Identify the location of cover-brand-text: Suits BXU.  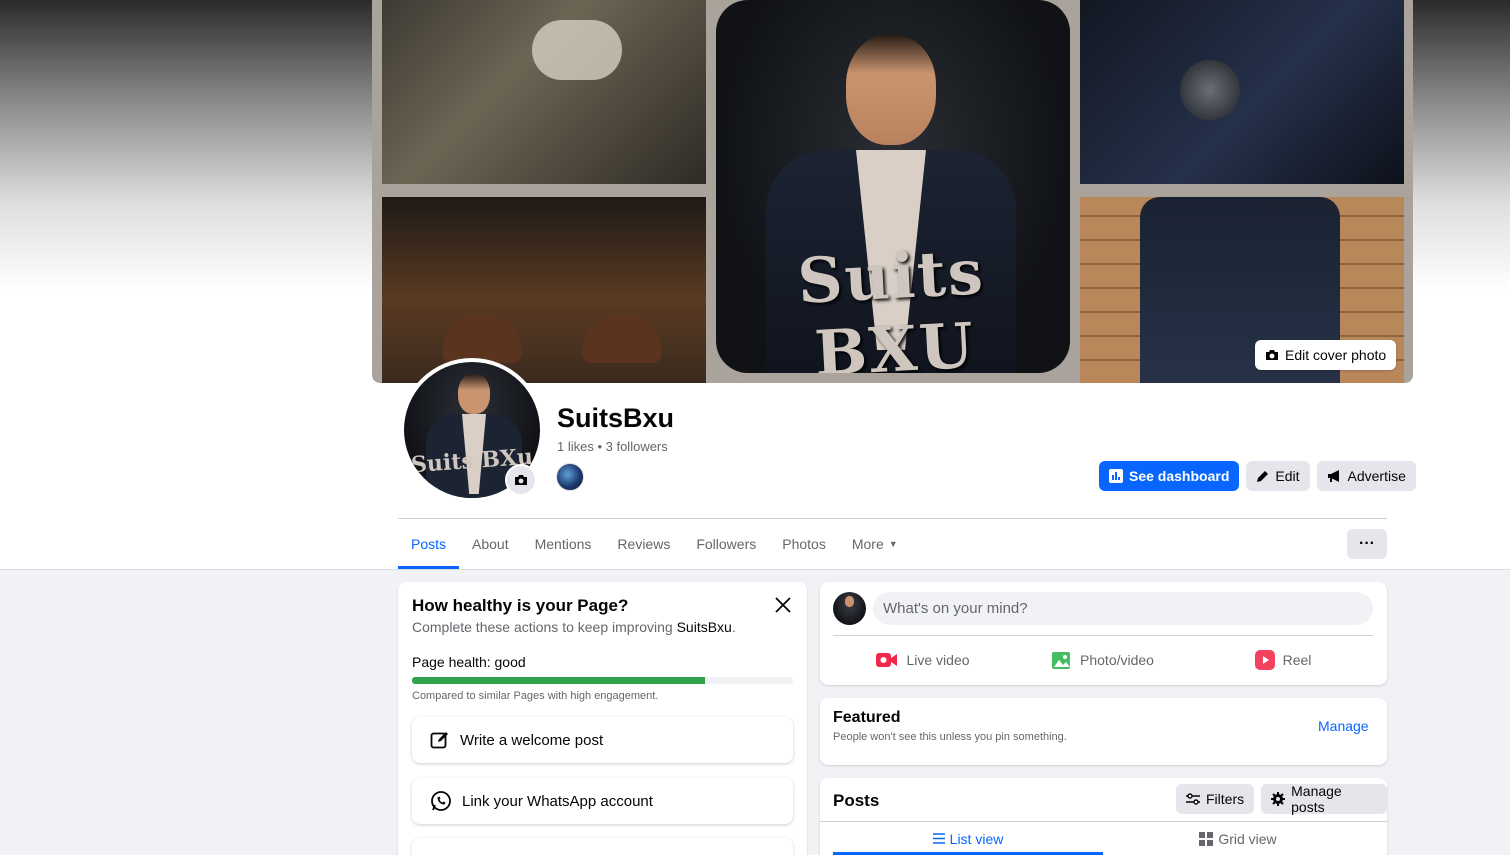
(891, 304).